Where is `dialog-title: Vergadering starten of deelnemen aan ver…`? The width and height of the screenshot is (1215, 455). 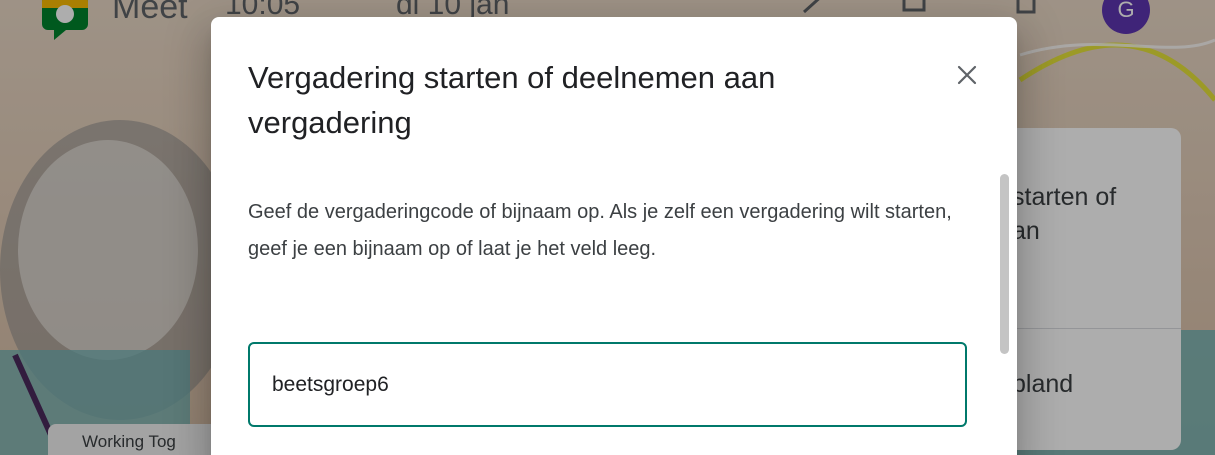 dialog-title: Vergadering starten of deelnemen aan ver… is located at coordinates (512, 100).